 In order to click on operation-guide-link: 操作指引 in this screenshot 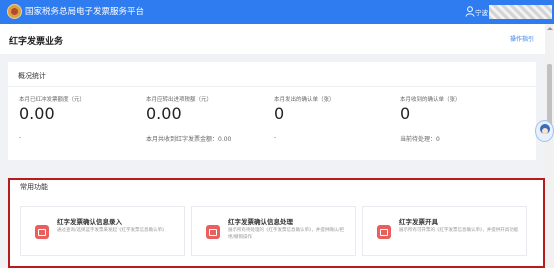, I will do `click(522, 38)`.